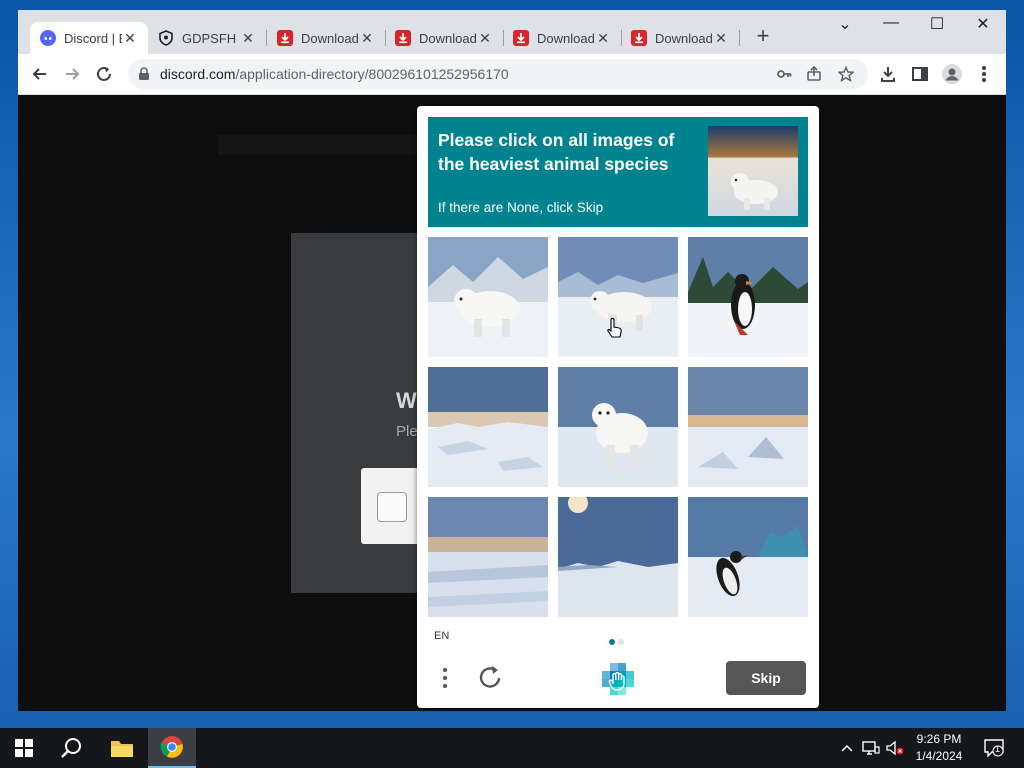  Describe the element at coordinates (407, 431) in the screenshot. I see `verification-subtext: Ple` at that location.